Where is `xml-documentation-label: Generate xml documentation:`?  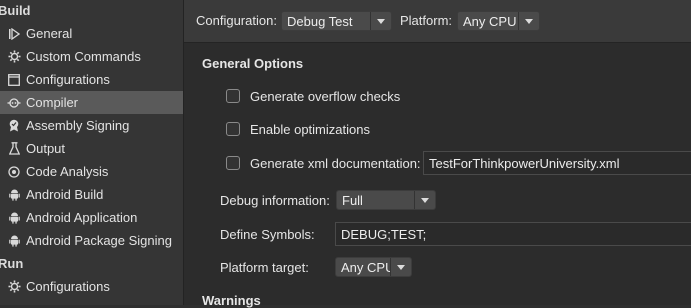
xml-documentation-label: Generate xml documentation: is located at coordinates (335, 163).